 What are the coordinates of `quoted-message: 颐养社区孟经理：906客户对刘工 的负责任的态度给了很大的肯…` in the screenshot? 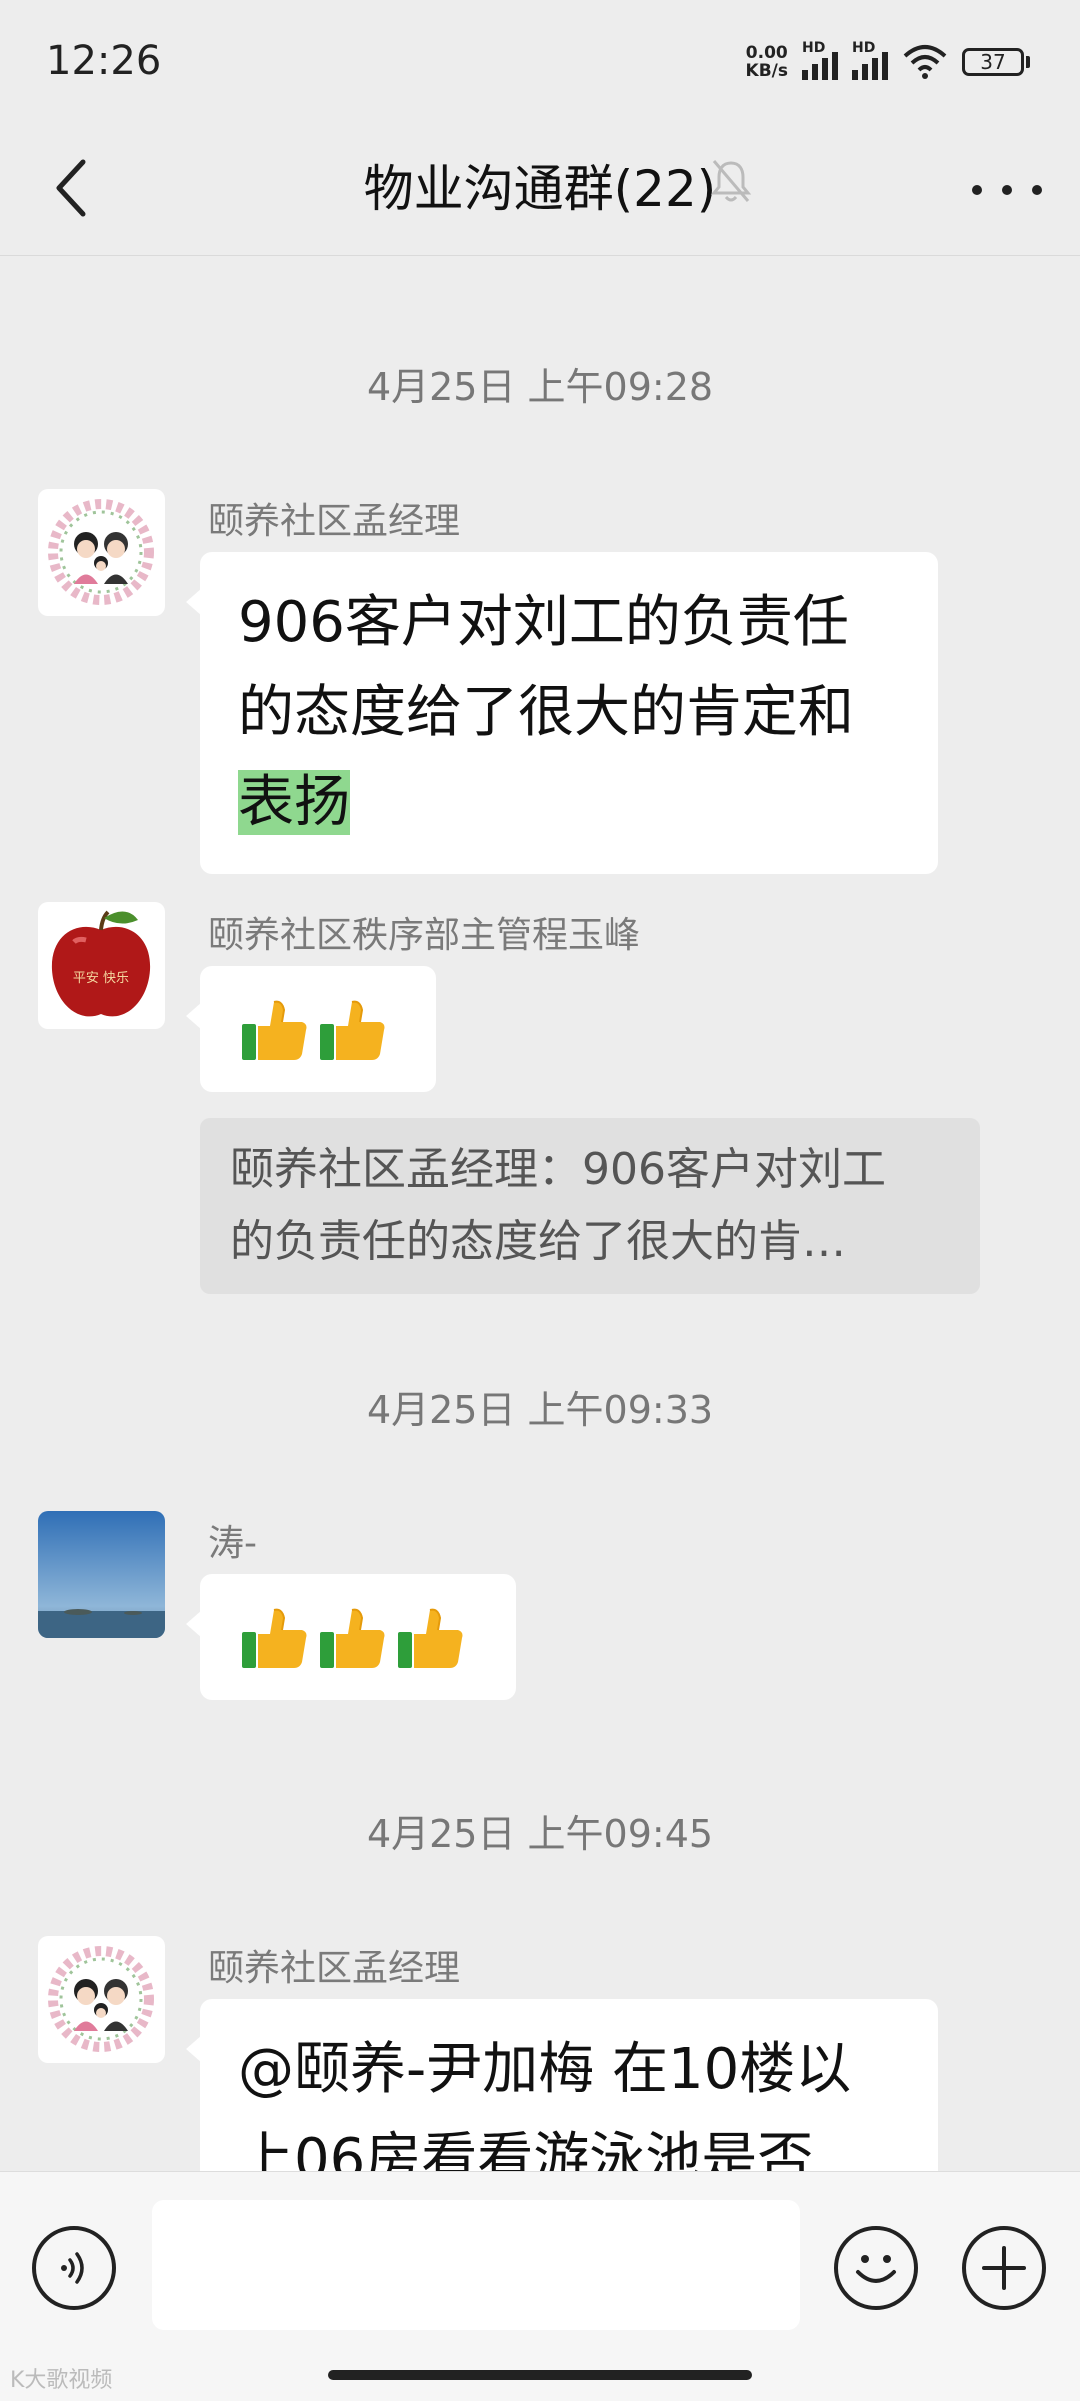 It's located at (590, 1206).